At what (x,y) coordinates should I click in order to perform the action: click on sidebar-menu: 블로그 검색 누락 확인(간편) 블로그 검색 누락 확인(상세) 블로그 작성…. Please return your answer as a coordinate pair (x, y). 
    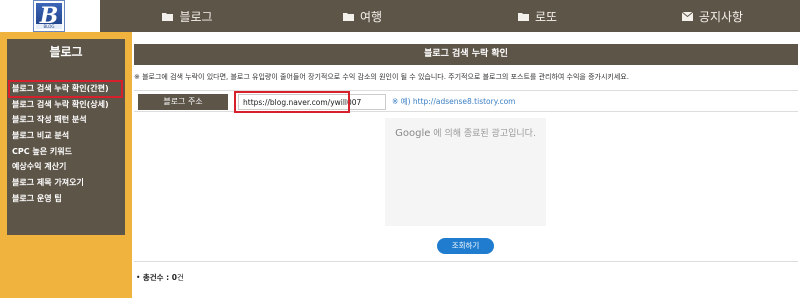
    Looking at the image, I should click on (66, 150).